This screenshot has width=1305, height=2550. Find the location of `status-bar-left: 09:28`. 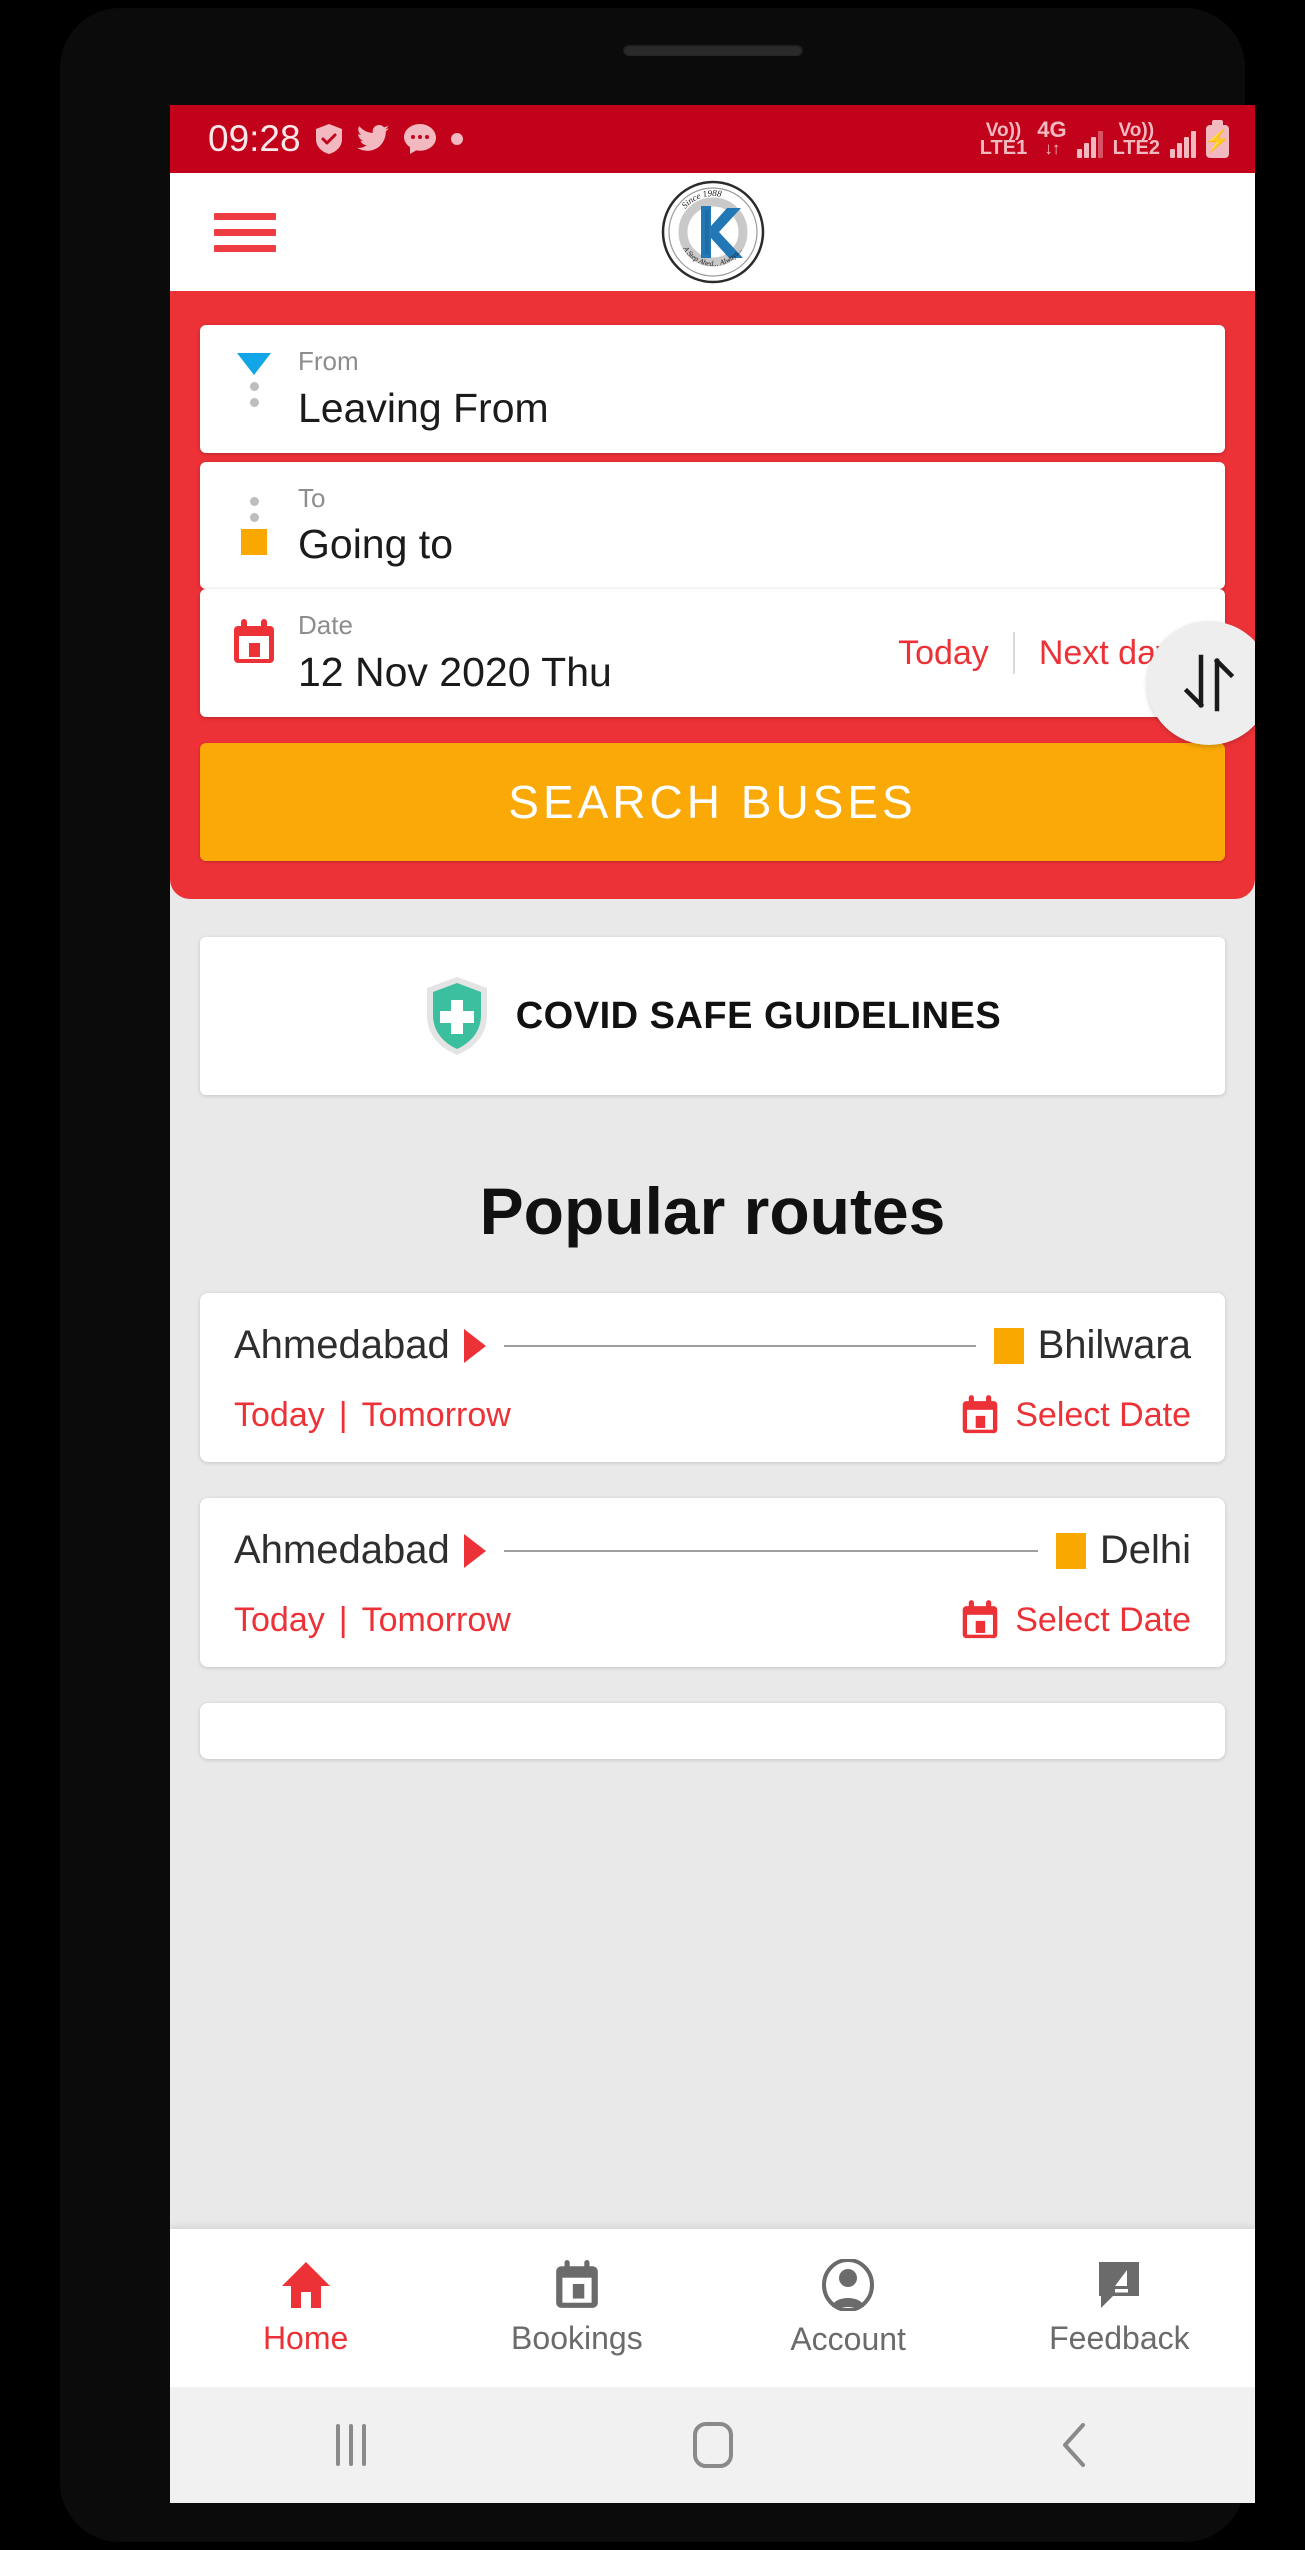

status-bar-left: 09:28 is located at coordinates (335, 139).